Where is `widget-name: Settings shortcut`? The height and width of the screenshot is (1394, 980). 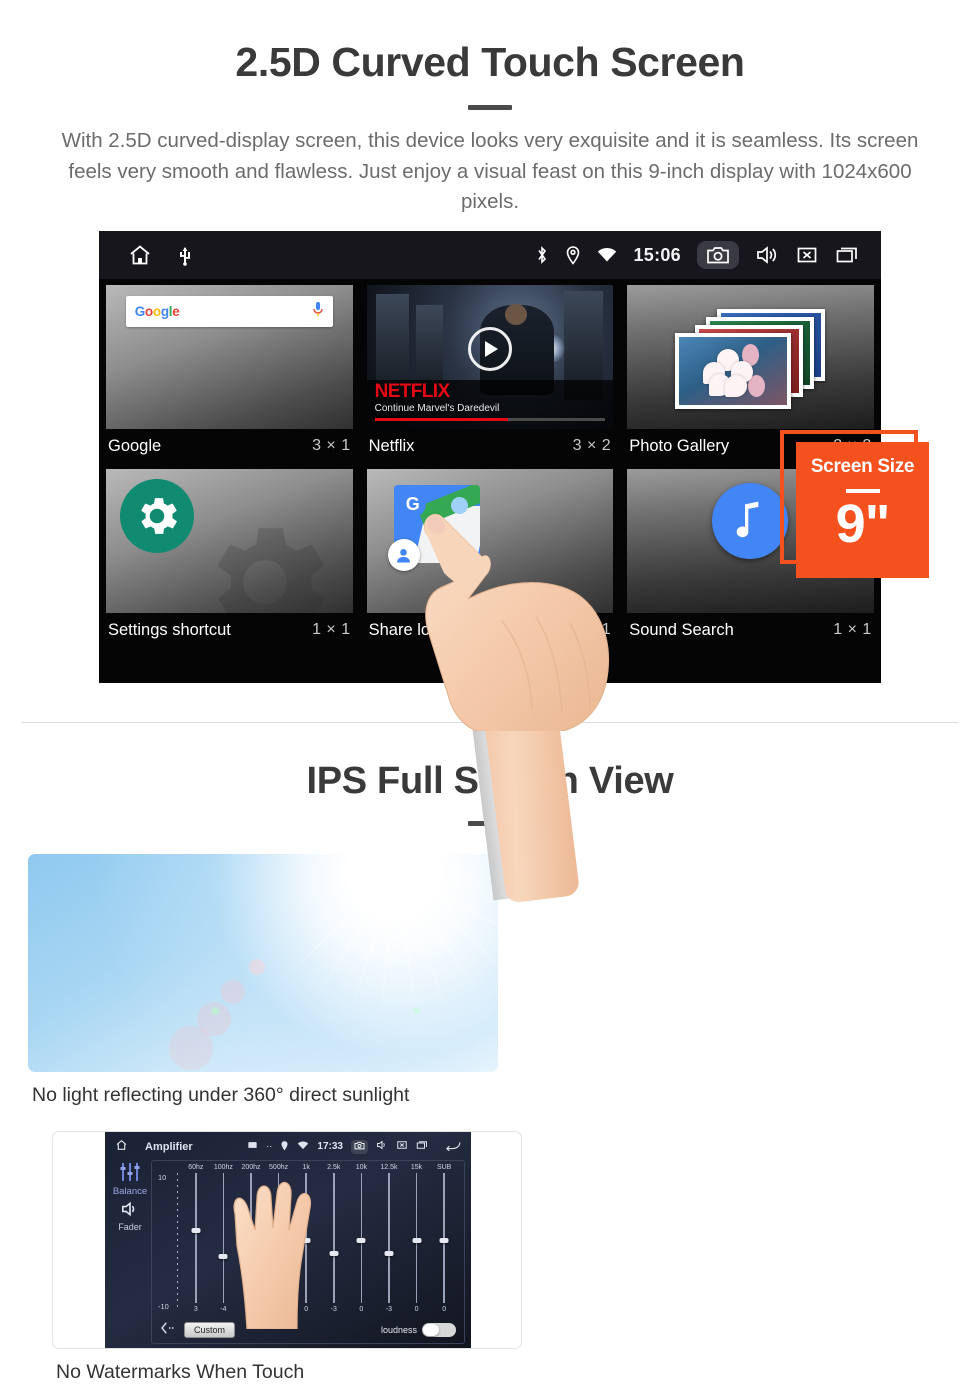
widget-name: Settings shortcut is located at coordinates (169, 629).